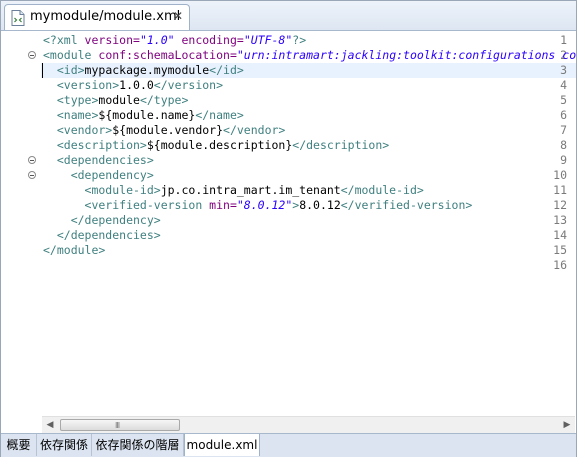 The image size is (577, 457). I want to click on code-token: <module, so click(71, 55).